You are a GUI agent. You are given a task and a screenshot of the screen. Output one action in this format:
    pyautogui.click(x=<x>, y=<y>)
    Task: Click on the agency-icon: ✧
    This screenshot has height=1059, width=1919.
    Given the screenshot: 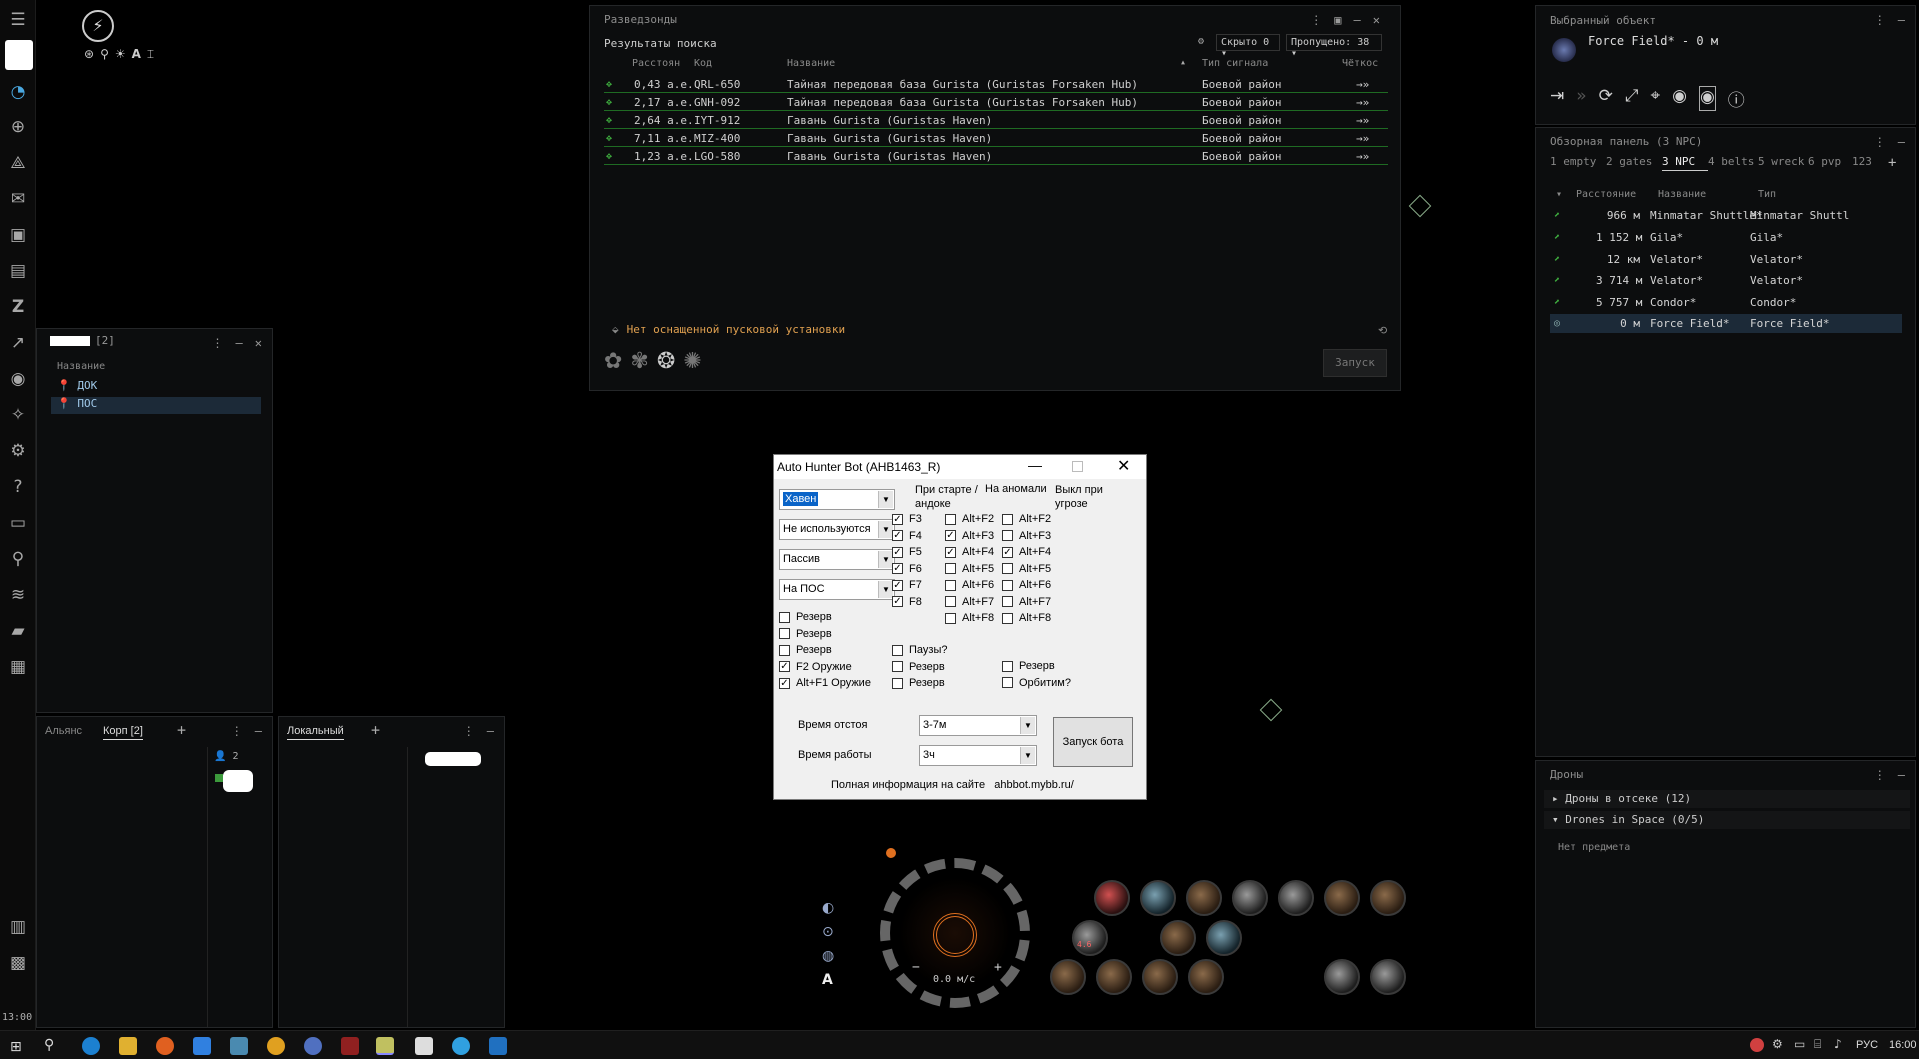 What is the action you would take?
    pyautogui.click(x=18, y=415)
    